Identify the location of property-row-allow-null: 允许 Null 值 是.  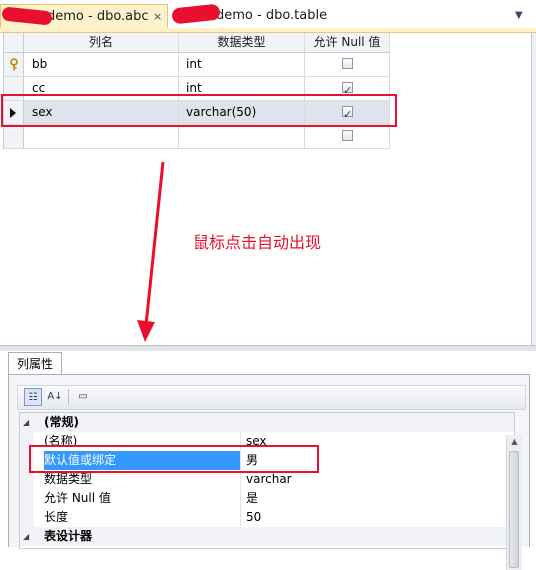
(267, 498).